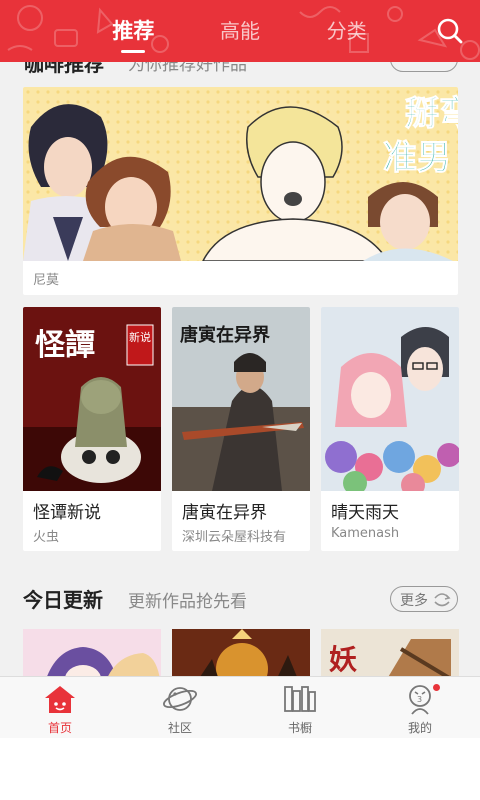 Image resolution: width=480 pixels, height=800 pixels. Describe the element at coordinates (300, 699) in the screenshot. I see `bookshelf-icon` at that location.